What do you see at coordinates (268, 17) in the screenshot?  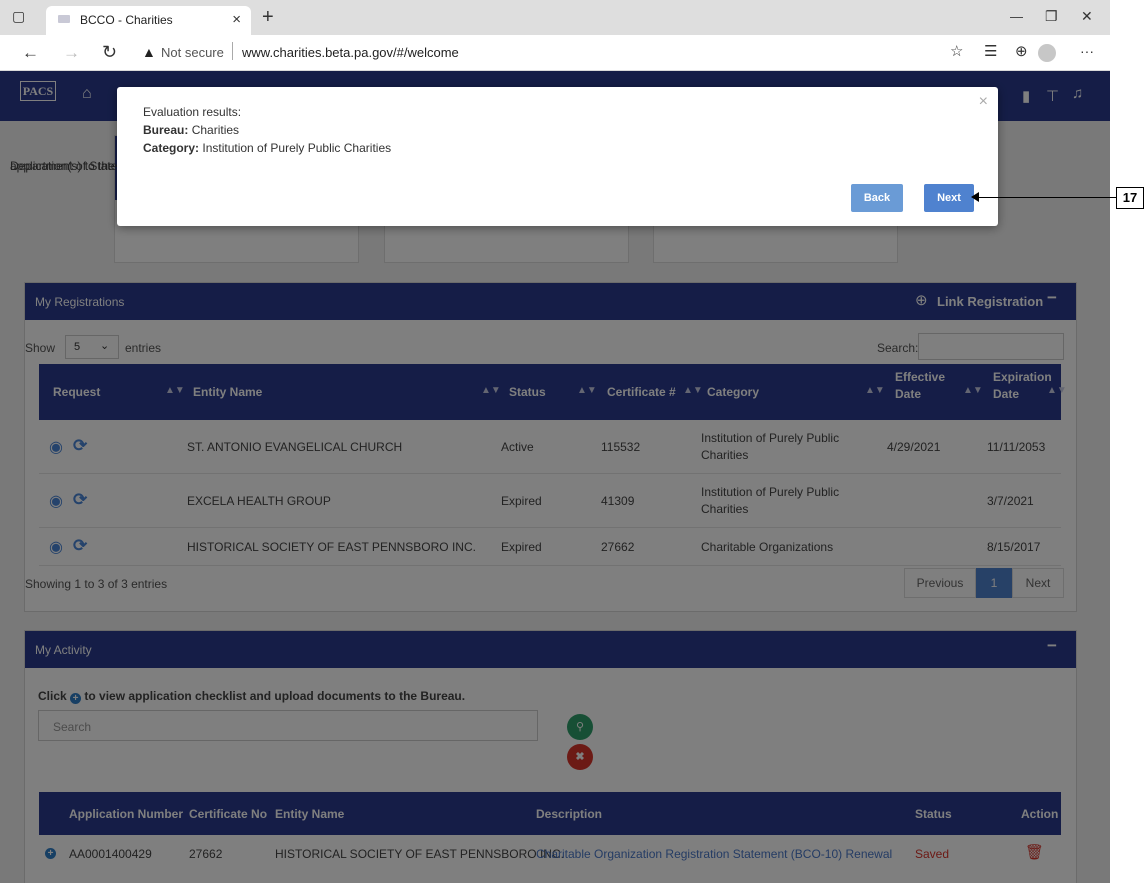 I see `new-tab-icon: +` at bounding box center [268, 17].